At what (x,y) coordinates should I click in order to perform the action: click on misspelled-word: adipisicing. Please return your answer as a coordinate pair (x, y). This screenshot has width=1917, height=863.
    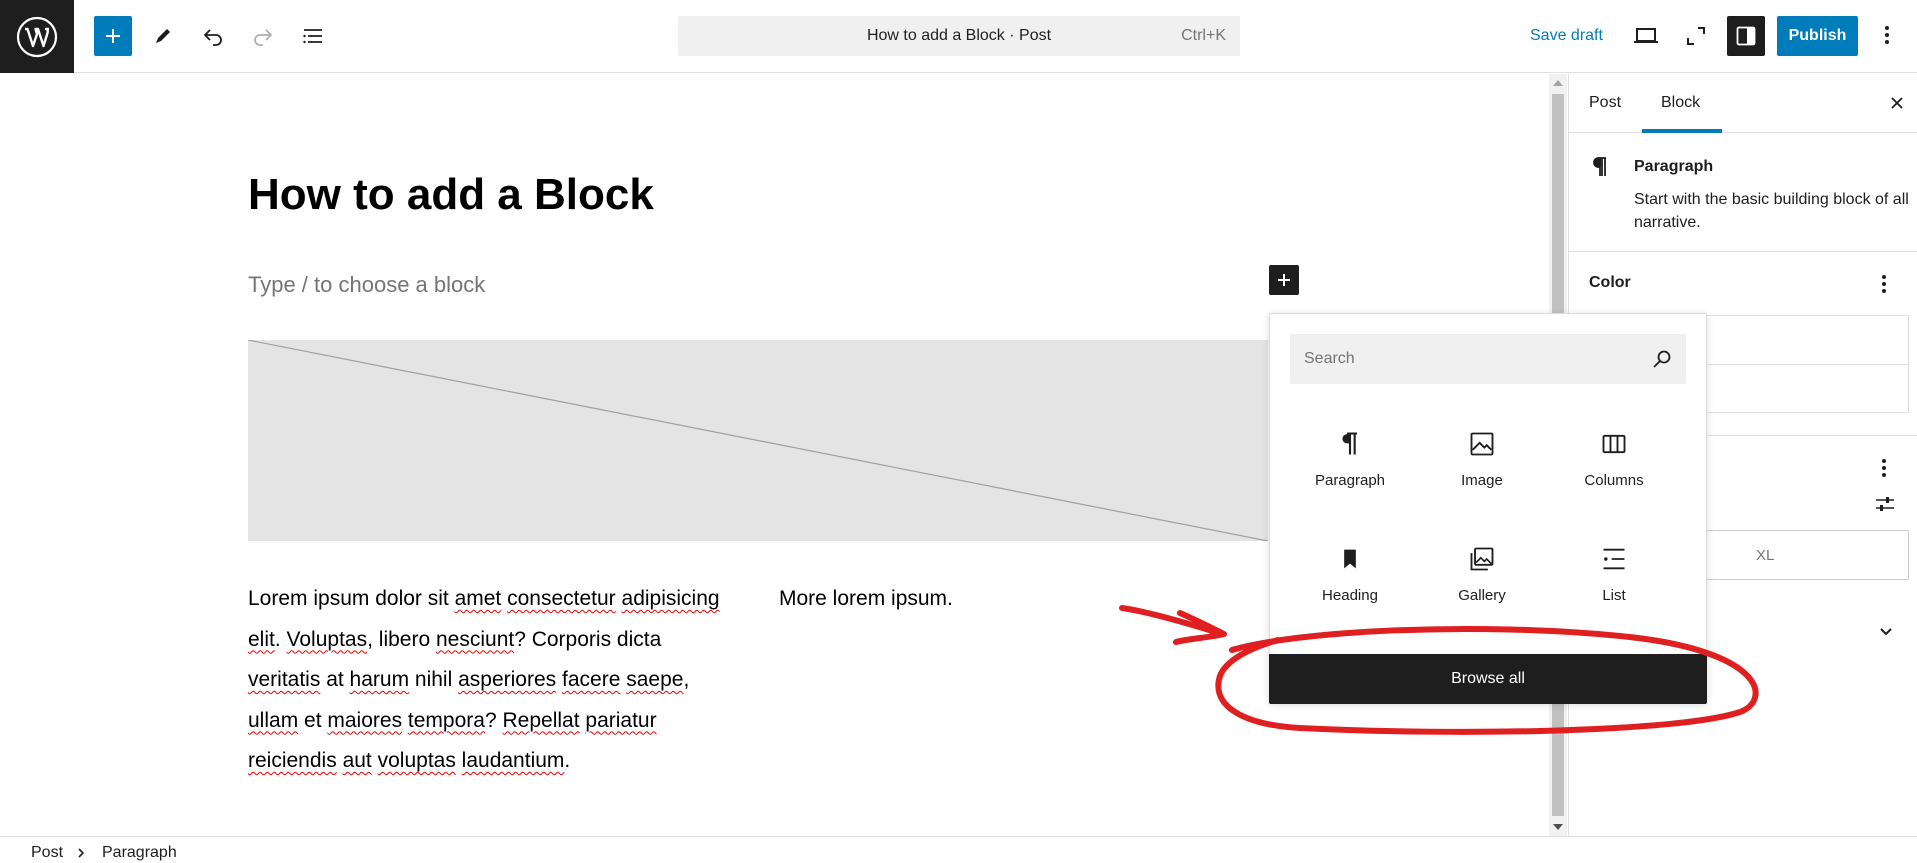
    Looking at the image, I should click on (670, 598).